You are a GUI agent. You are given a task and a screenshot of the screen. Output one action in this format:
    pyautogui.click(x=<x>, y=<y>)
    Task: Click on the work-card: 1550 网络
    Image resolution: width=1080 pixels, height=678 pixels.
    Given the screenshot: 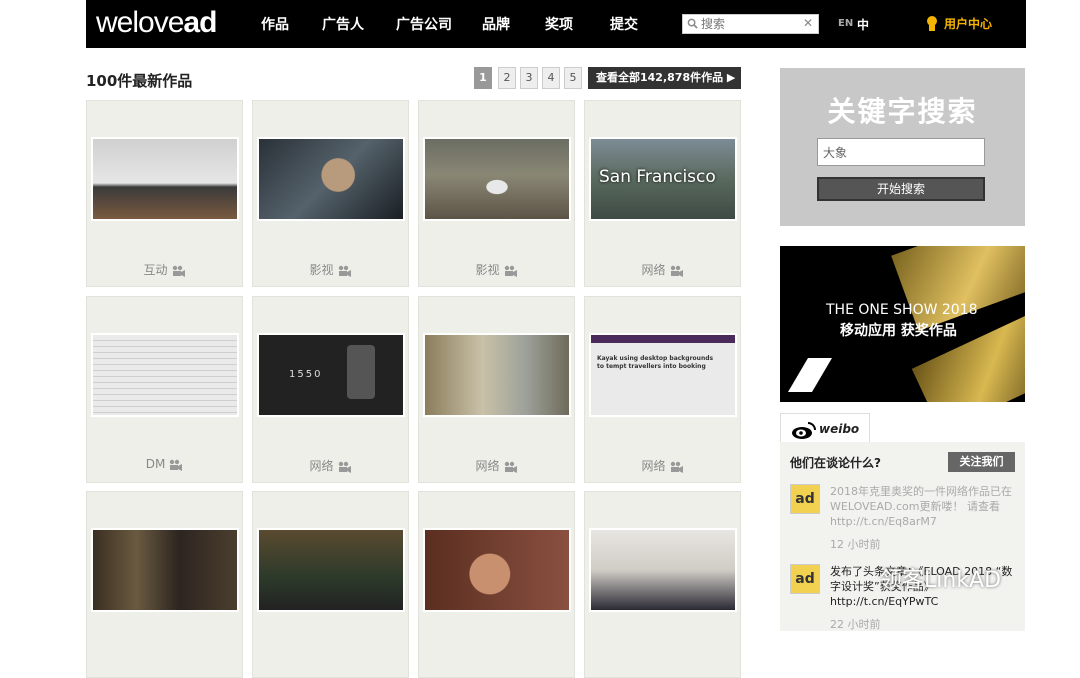 What is the action you would take?
    pyautogui.click(x=330, y=389)
    